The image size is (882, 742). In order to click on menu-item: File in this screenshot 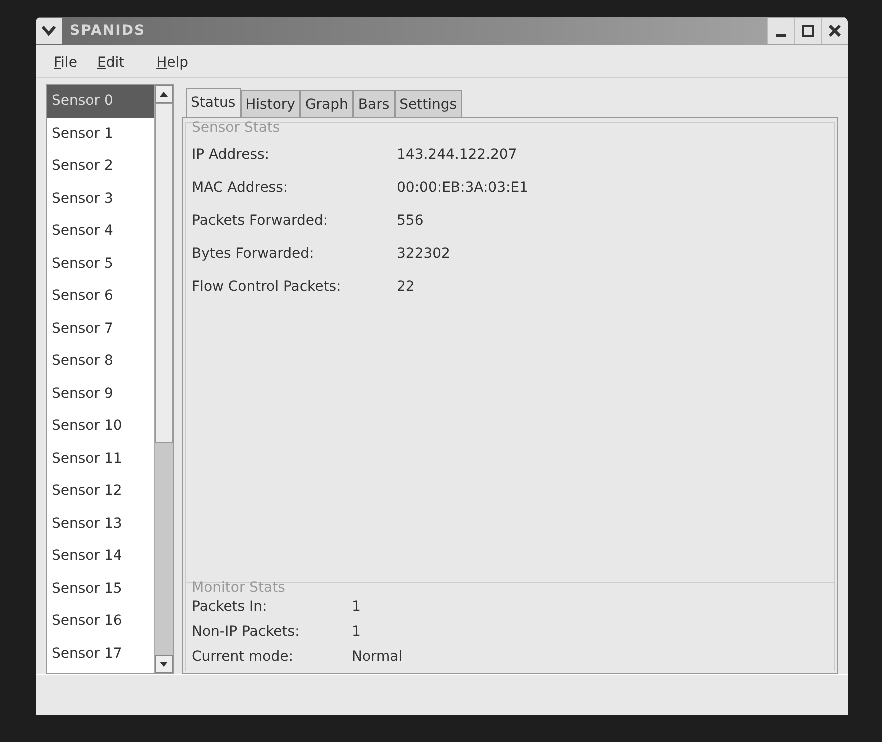, I will do `click(66, 63)`.